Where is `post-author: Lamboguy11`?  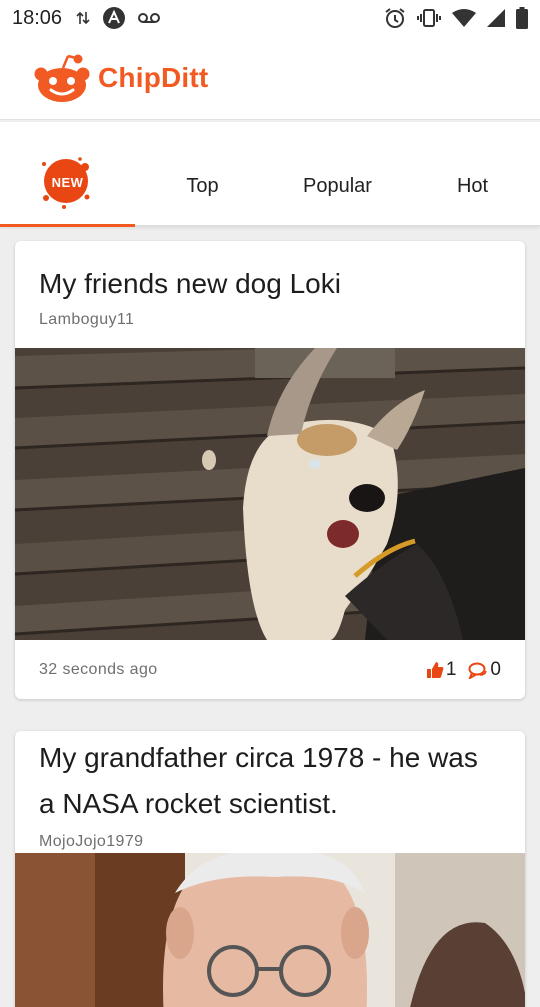 post-author: Lamboguy11 is located at coordinates (270, 318).